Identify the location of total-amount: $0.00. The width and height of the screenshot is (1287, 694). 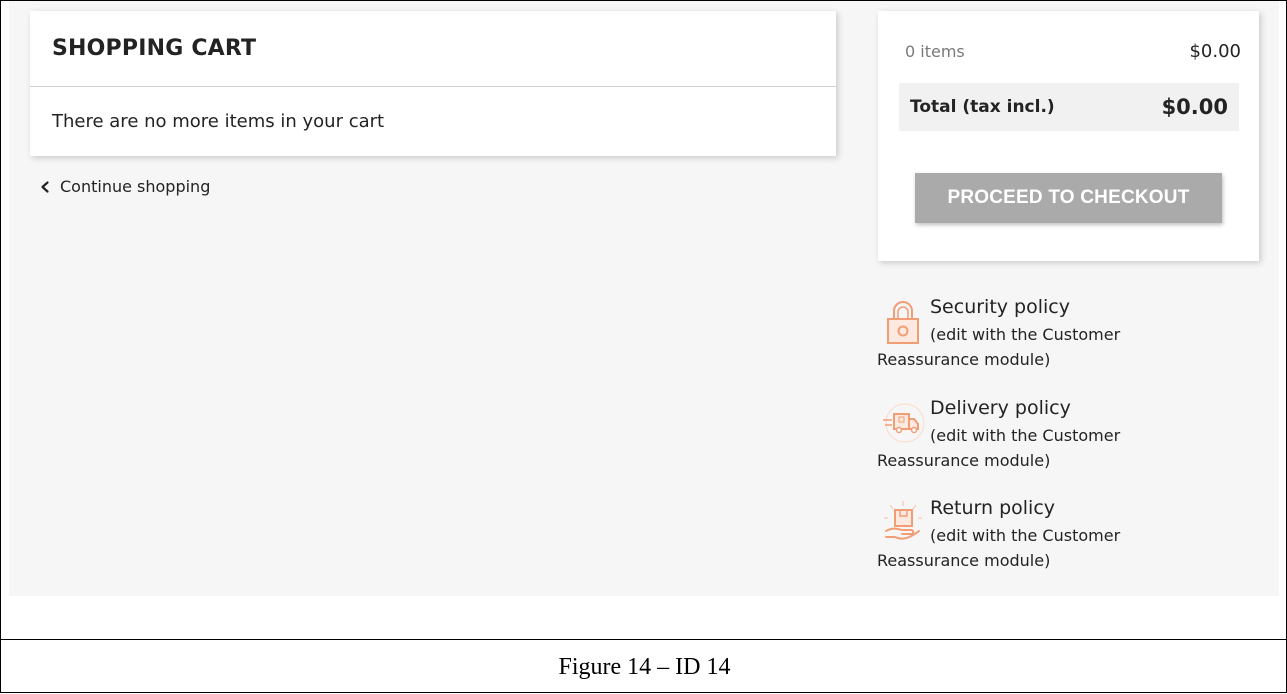
(1194, 107).